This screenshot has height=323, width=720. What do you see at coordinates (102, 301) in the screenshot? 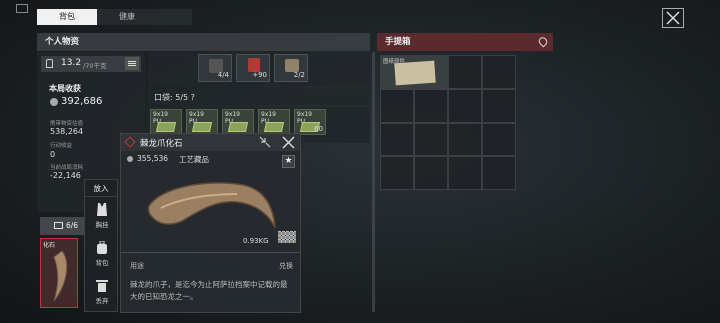
I see `discard-label: 丢弃` at bounding box center [102, 301].